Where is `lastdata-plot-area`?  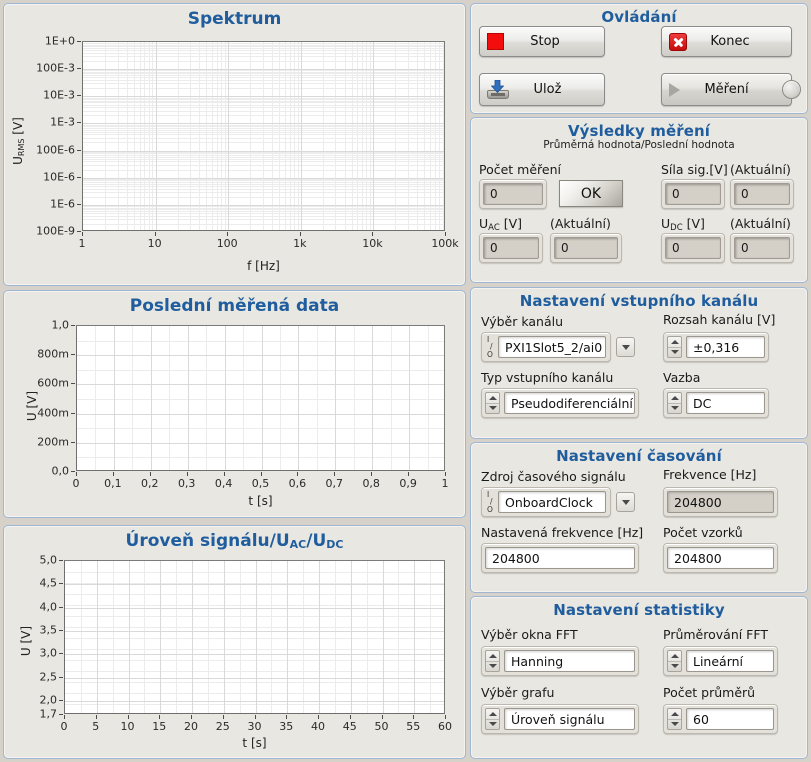
lastdata-plot-area is located at coordinates (260, 398).